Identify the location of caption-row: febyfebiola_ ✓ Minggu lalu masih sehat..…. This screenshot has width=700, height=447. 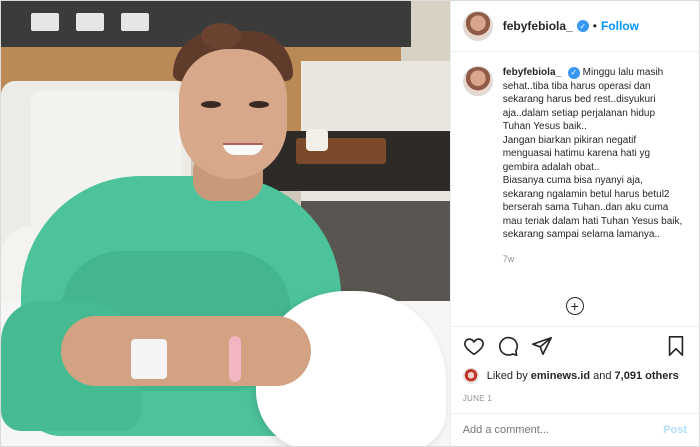
(574, 154).